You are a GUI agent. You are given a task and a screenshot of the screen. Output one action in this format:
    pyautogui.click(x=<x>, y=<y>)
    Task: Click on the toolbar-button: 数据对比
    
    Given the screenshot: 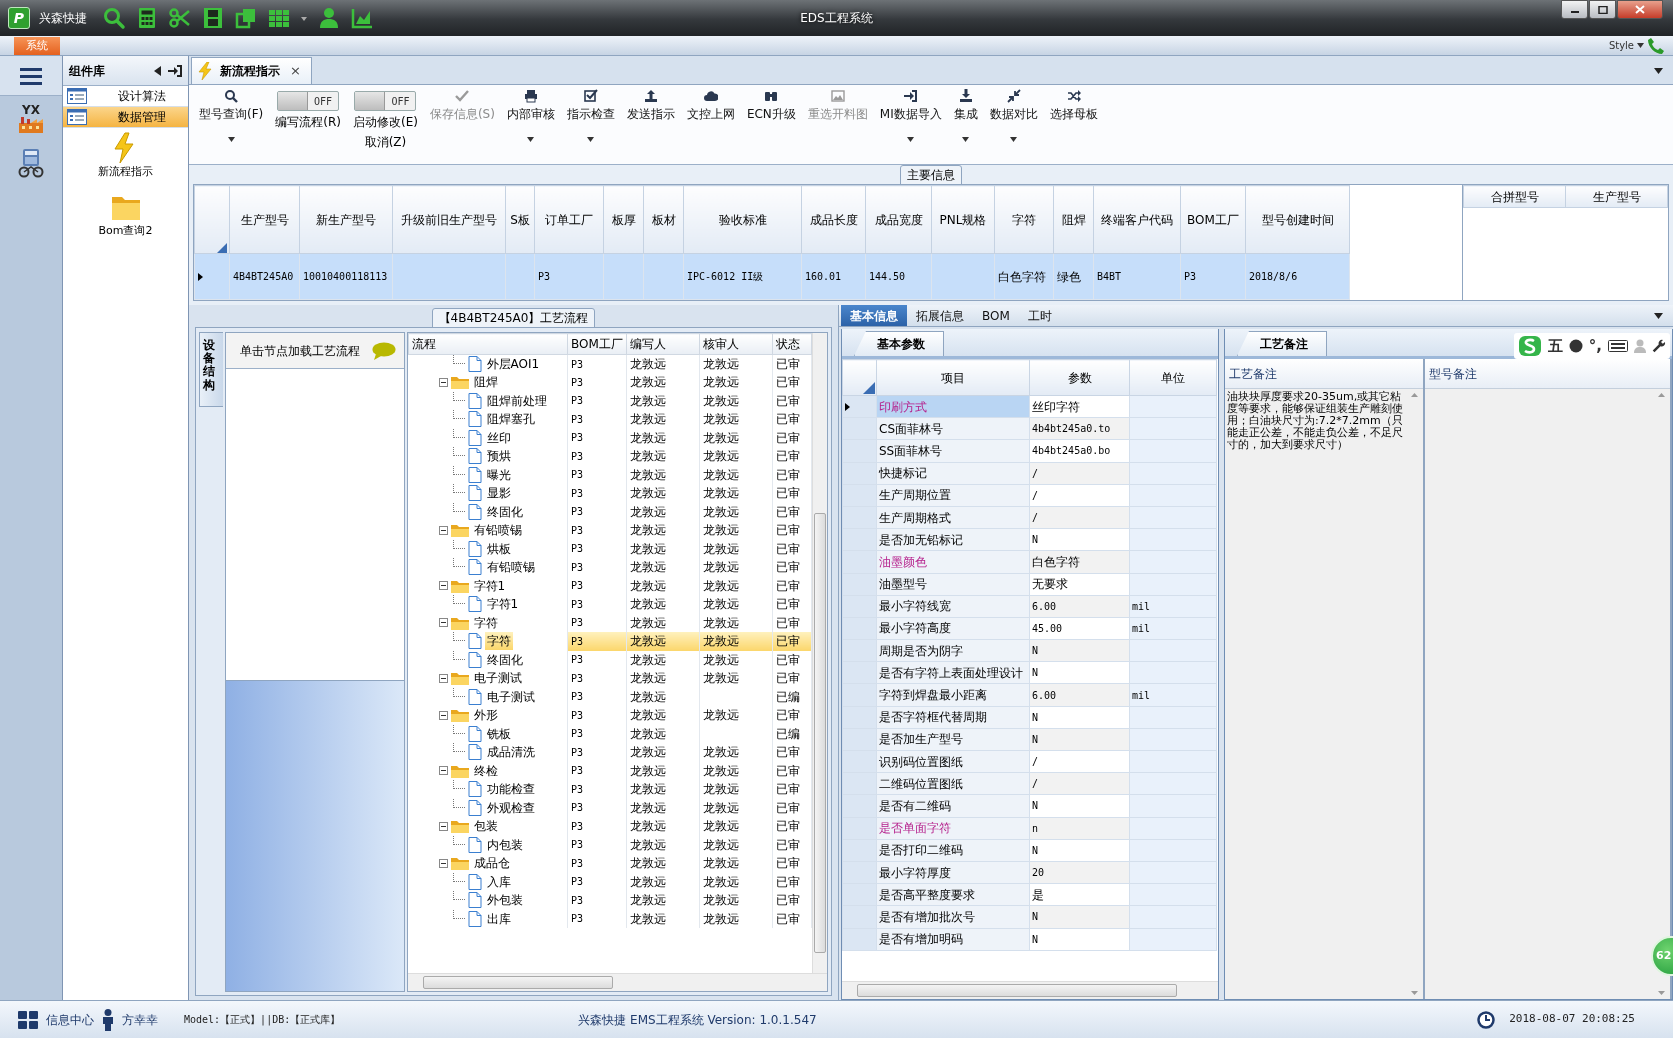 What is the action you would take?
    pyautogui.click(x=1013, y=123)
    